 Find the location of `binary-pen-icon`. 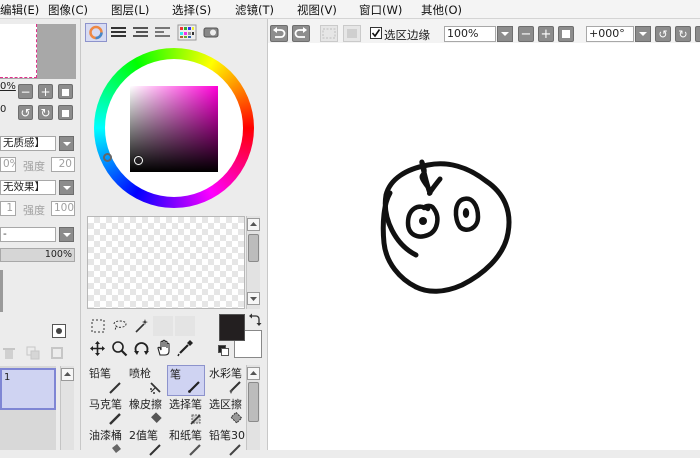

binary-pen-icon is located at coordinates (155, 450).